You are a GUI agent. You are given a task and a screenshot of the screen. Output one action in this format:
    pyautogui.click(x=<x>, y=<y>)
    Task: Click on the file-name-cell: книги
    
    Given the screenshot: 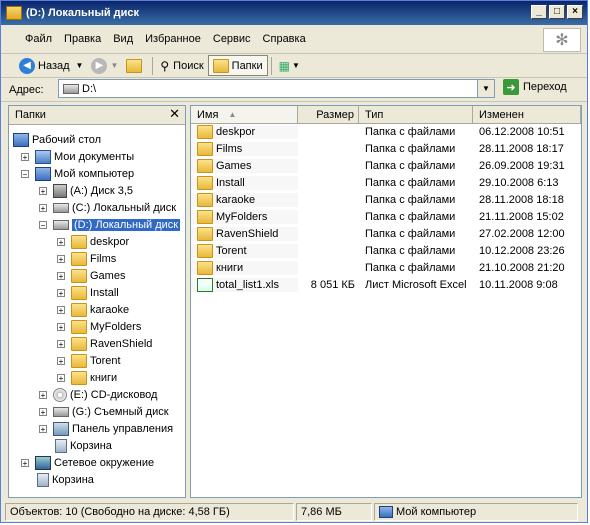 What is the action you would take?
    pyautogui.click(x=244, y=267)
    